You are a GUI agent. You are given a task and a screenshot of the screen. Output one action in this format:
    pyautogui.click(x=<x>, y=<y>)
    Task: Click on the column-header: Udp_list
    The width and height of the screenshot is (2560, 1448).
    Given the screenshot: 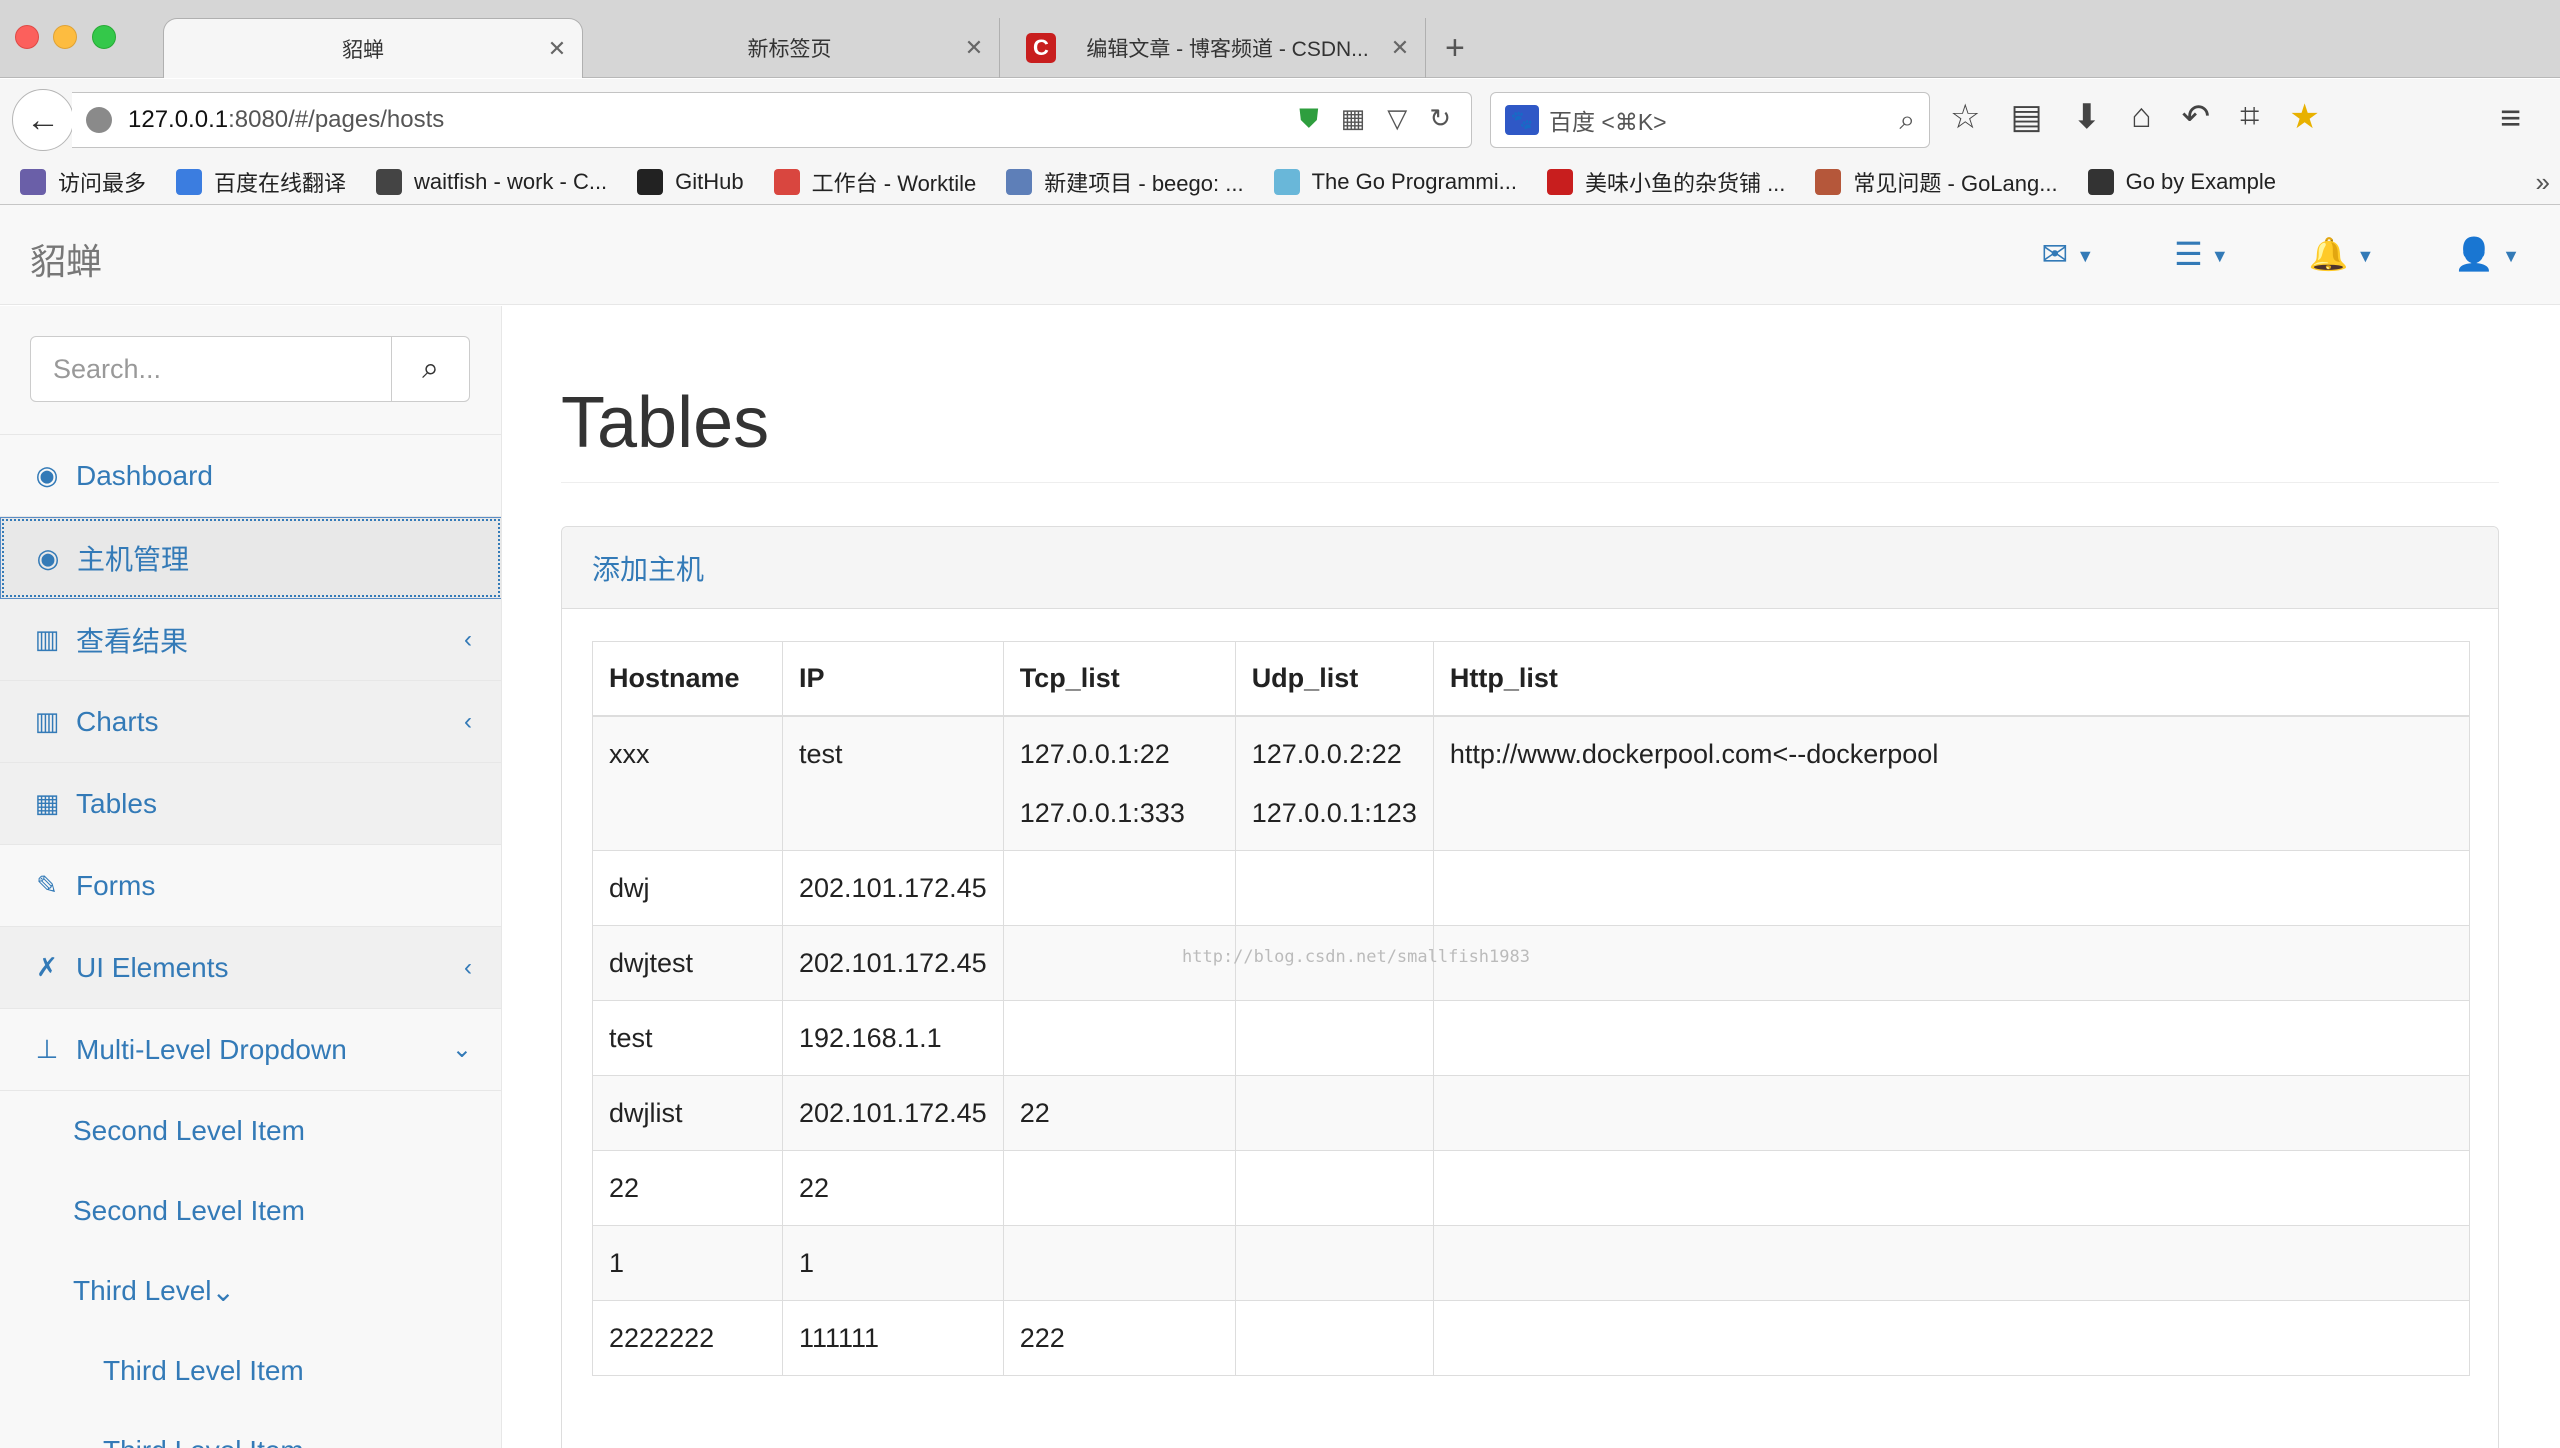 What is the action you would take?
    pyautogui.click(x=1334, y=679)
    